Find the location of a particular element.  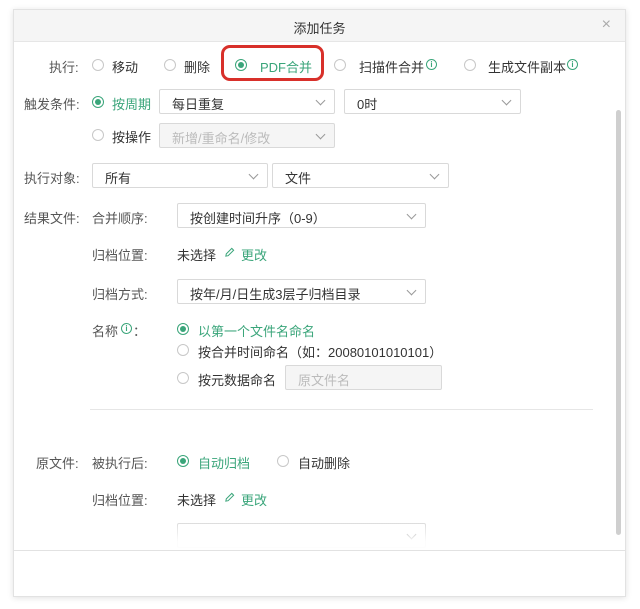

dialog-title: 添加任务 is located at coordinates (319, 28).